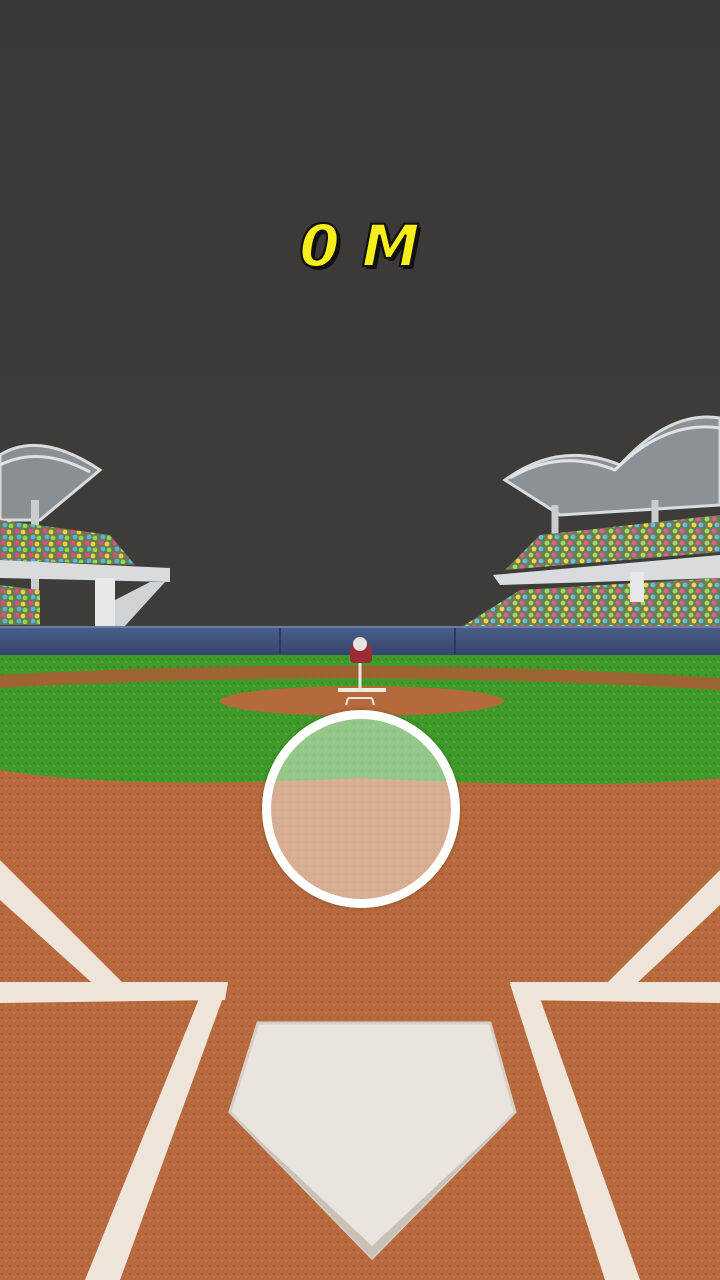 Image resolution: width=720 pixels, height=1280 pixels. I want to click on left-grandstand, so click(85, 534).